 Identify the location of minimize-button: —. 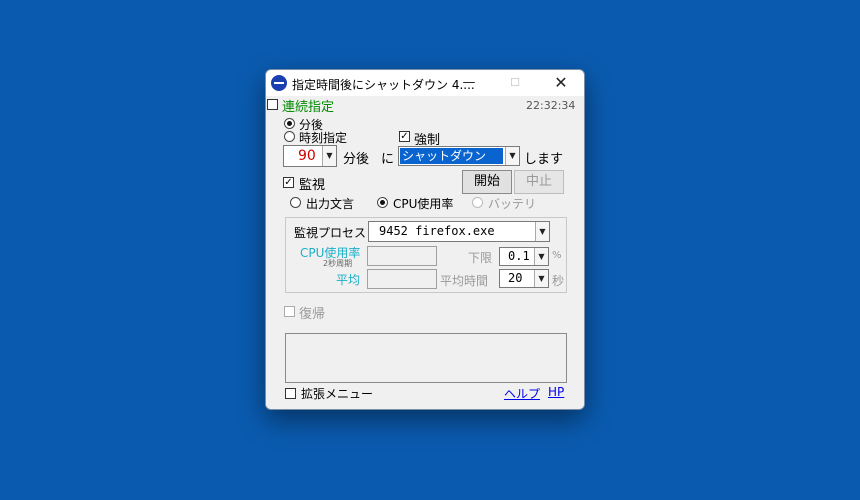
(469, 83).